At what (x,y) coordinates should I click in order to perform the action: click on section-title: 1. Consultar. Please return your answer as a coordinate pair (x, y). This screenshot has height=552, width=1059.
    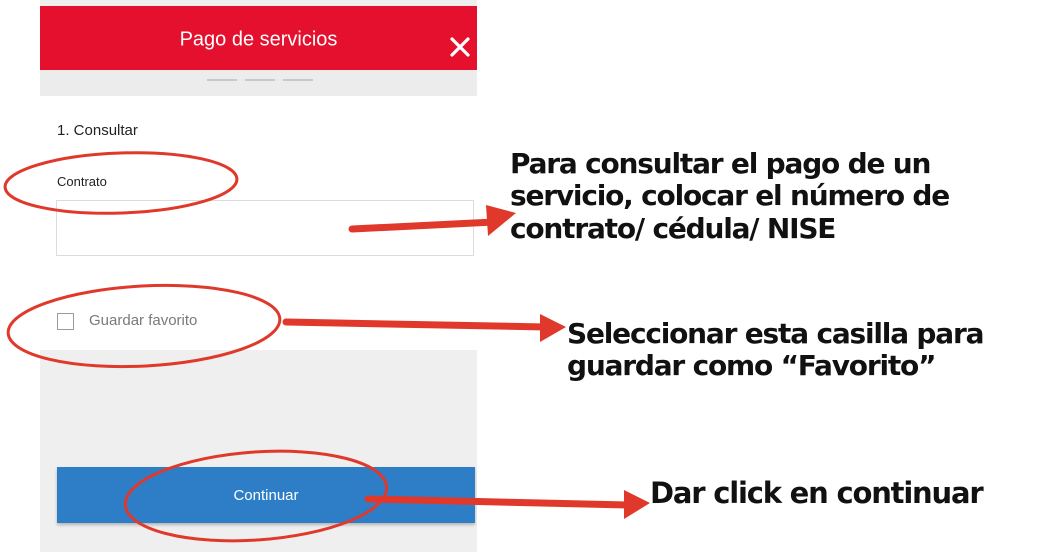
    Looking at the image, I should click on (97, 130).